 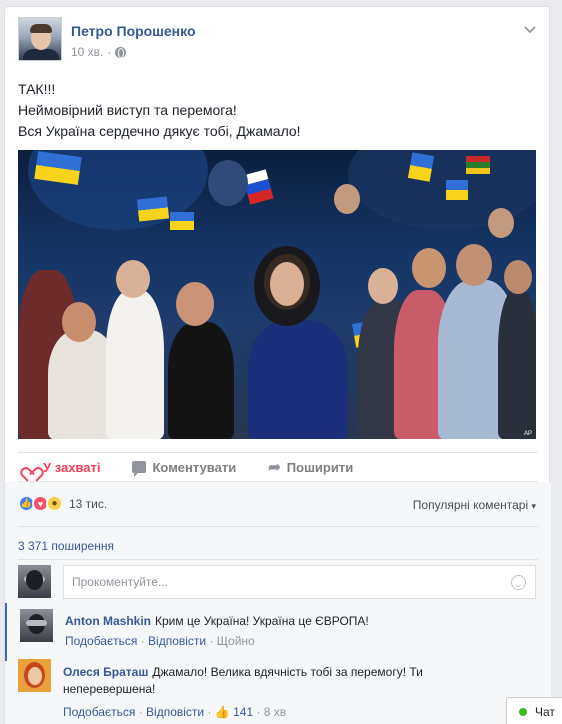 I want to click on reaction-summary: 👍 ♥ ● 13 тис., so click(x=62, y=503).